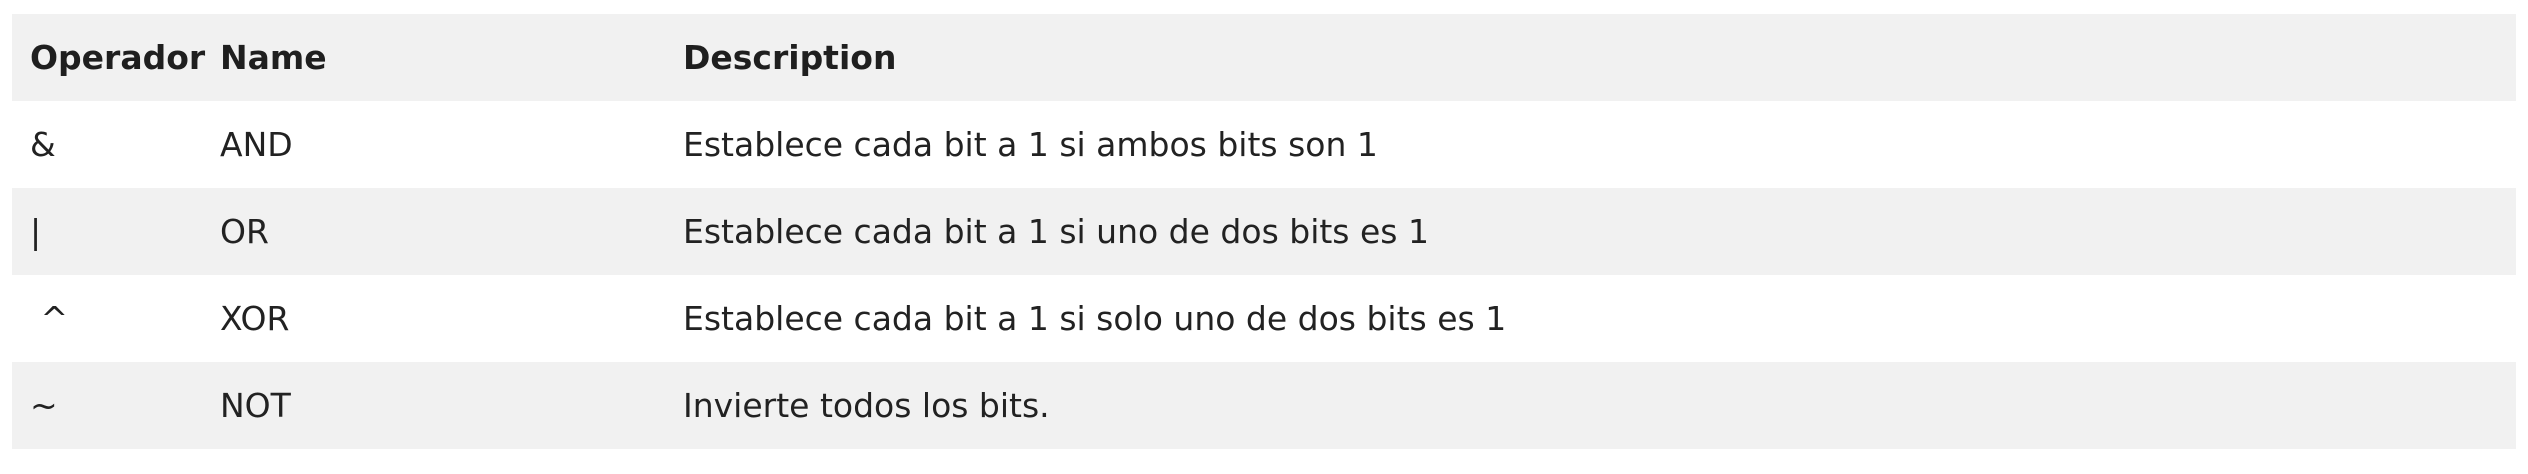  I want to click on name-cell: OR, so click(244, 231).